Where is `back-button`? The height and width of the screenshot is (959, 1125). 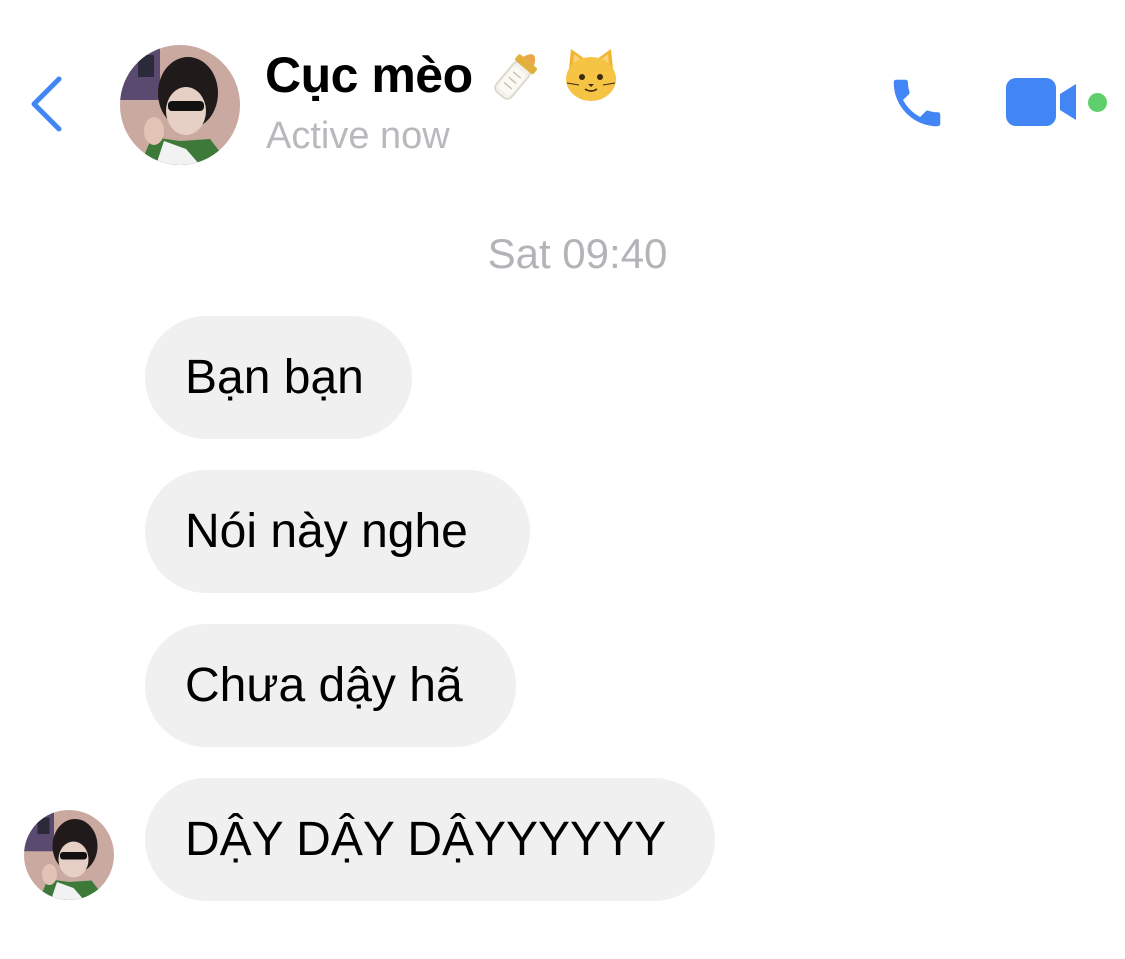 back-button is located at coordinates (46, 104).